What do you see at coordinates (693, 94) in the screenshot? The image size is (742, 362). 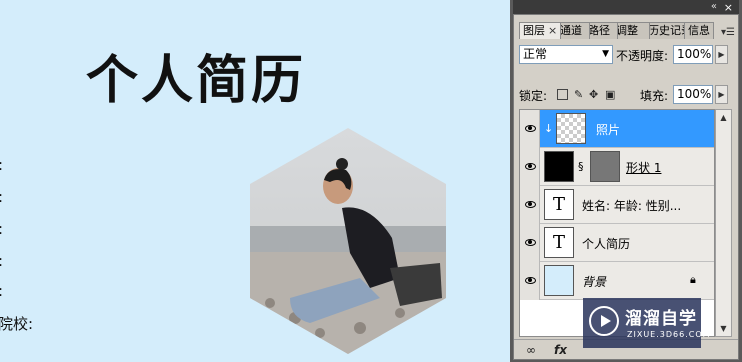 I see `fill-field: 100%` at bounding box center [693, 94].